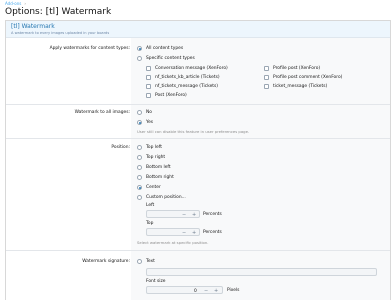  I want to click on position-top-left-radio, so click(139, 147).